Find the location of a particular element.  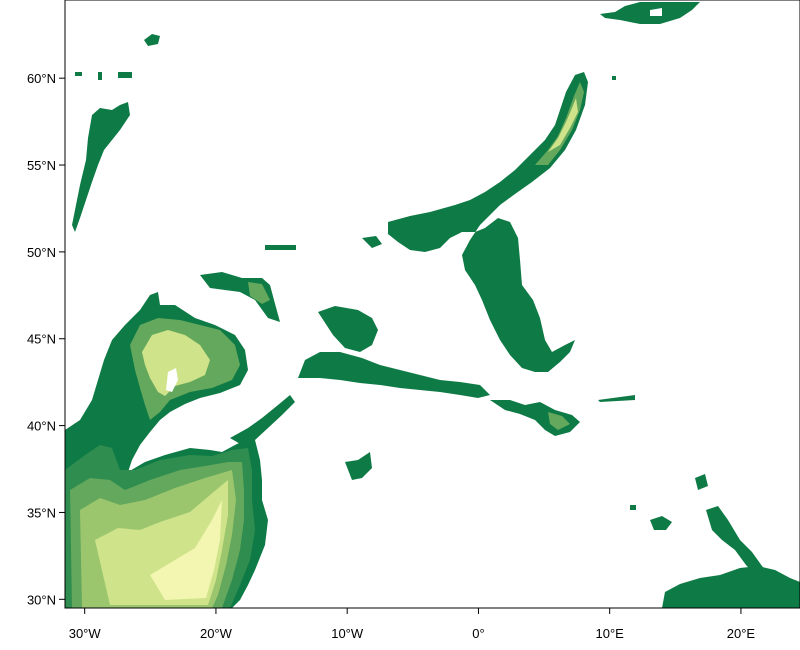

latitude-tick-label: 30°N is located at coordinates (41, 599).